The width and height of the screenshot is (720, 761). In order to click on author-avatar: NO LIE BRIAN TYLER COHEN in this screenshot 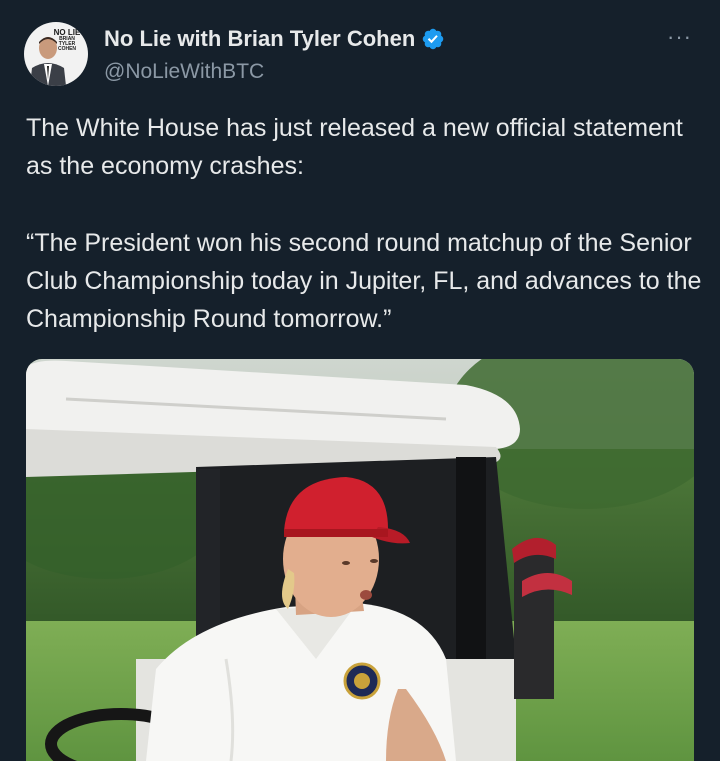, I will do `click(56, 54)`.